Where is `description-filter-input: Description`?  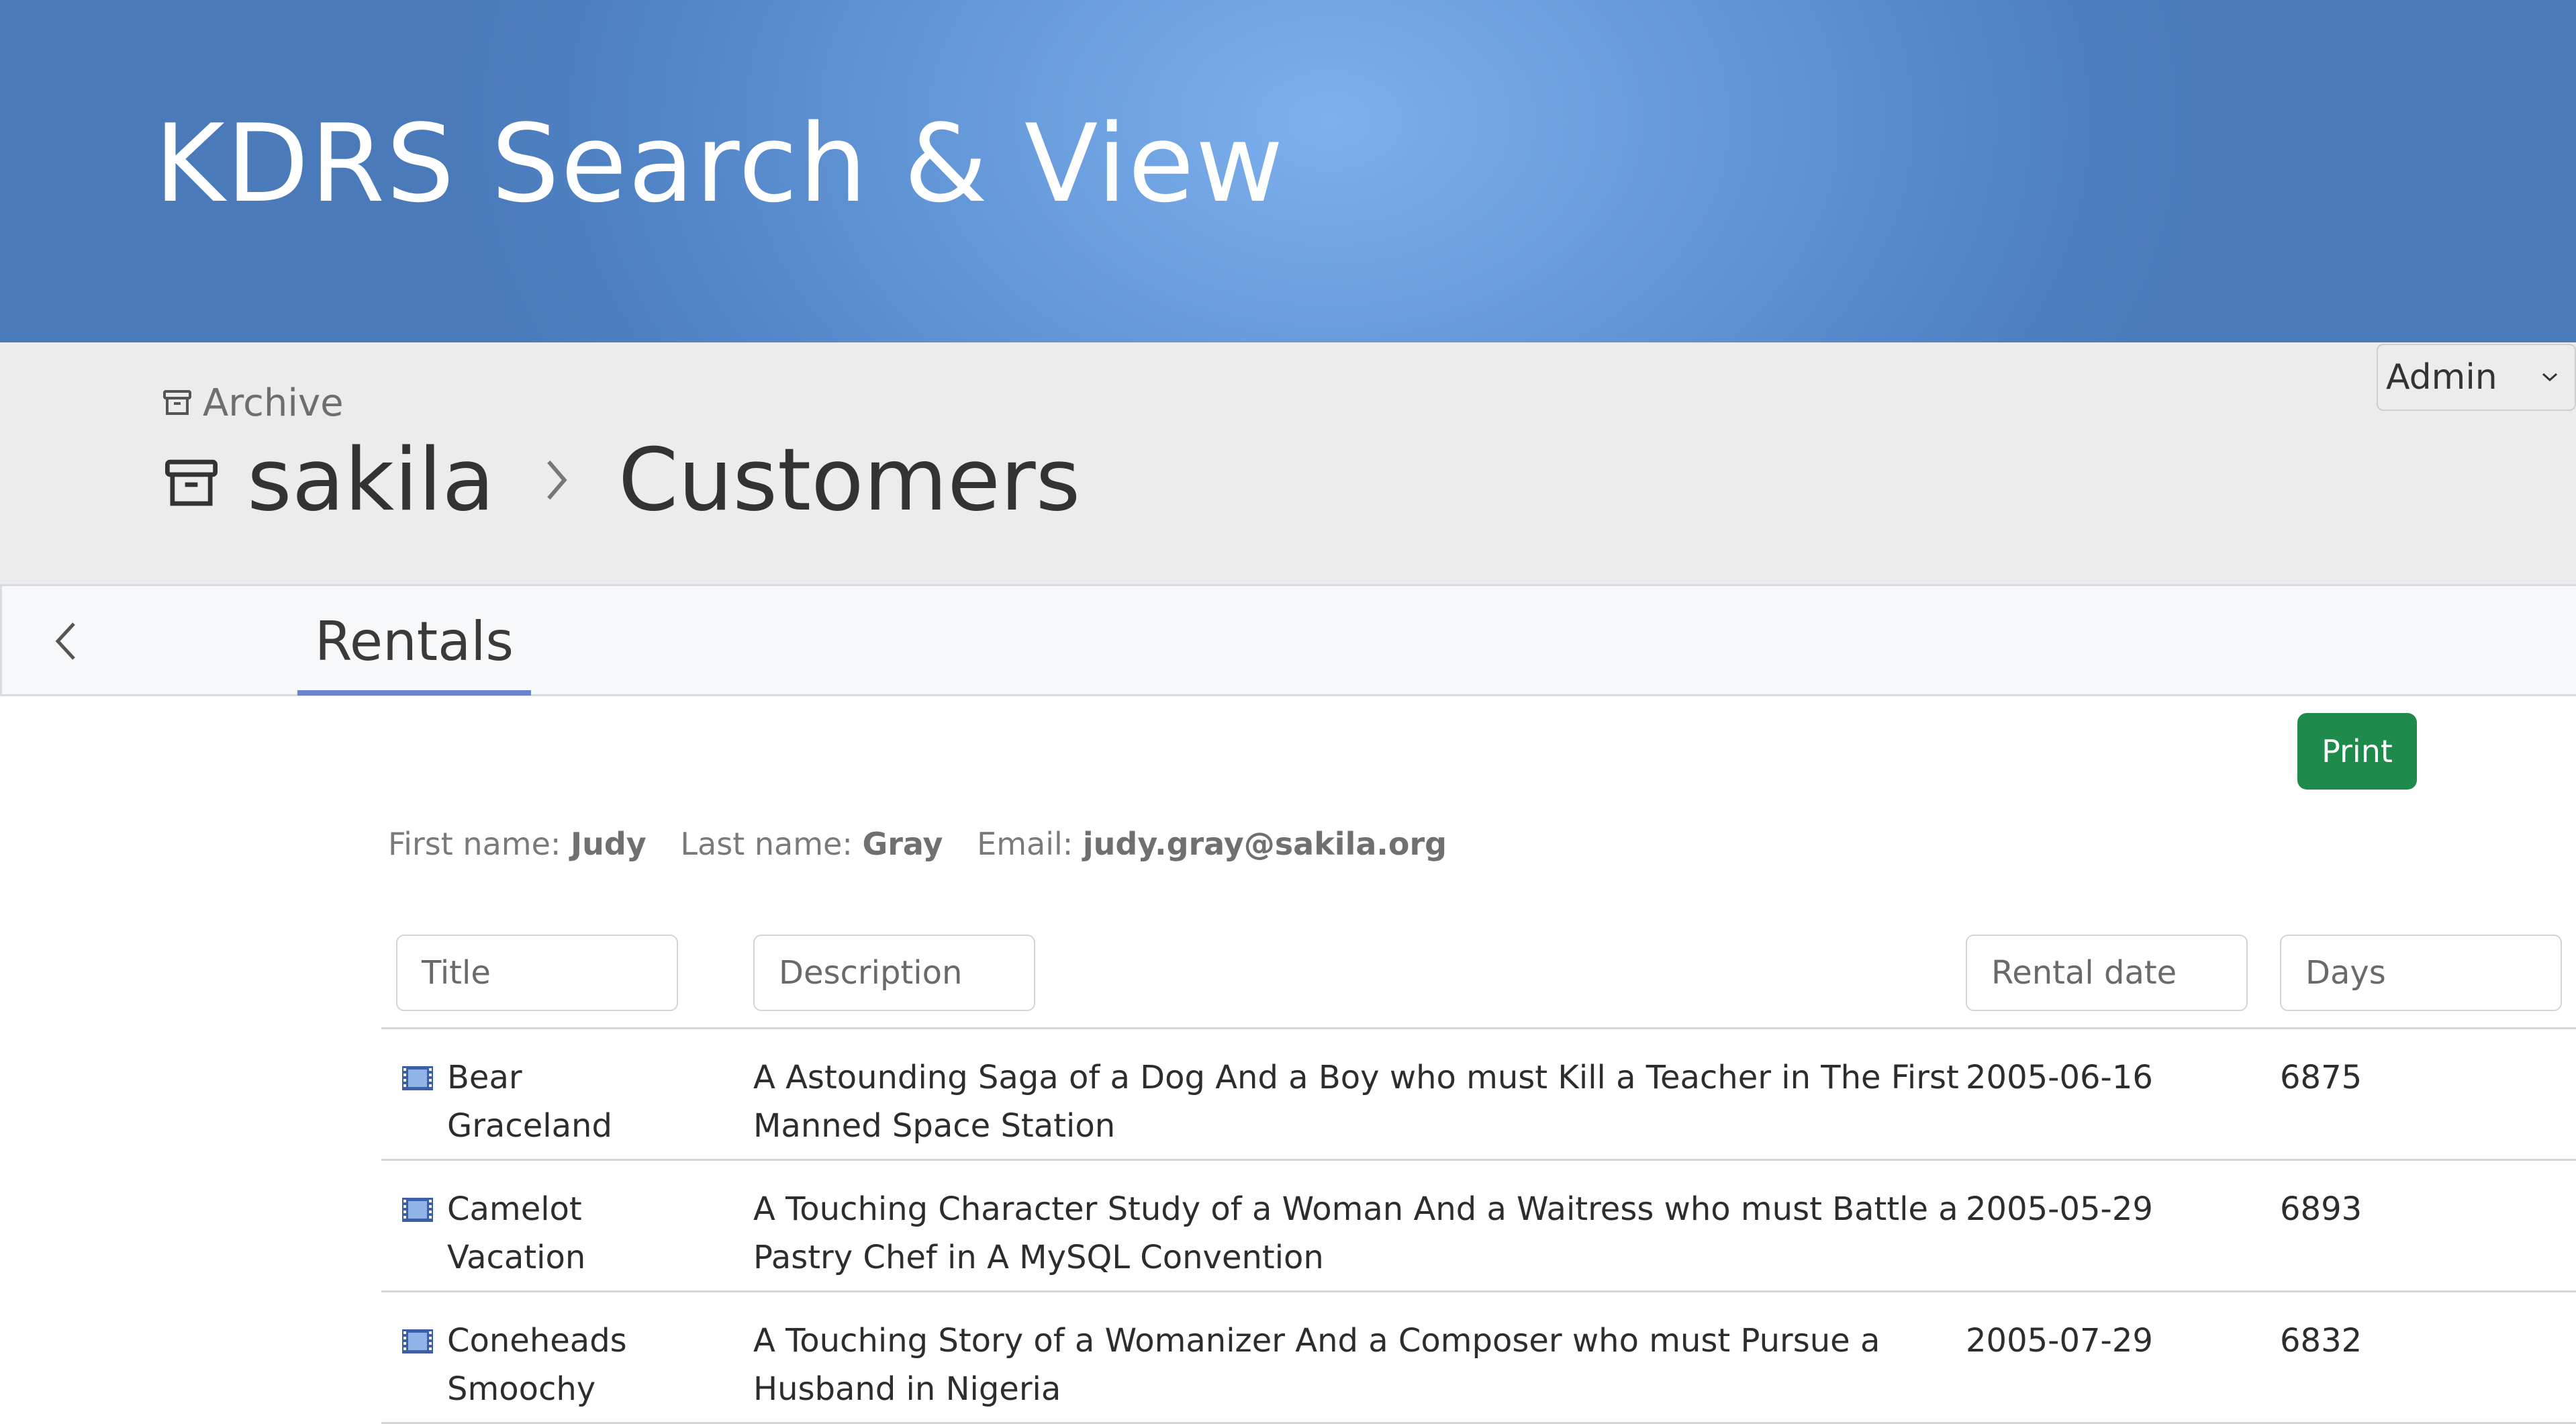
description-filter-input: Description is located at coordinates (894, 973).